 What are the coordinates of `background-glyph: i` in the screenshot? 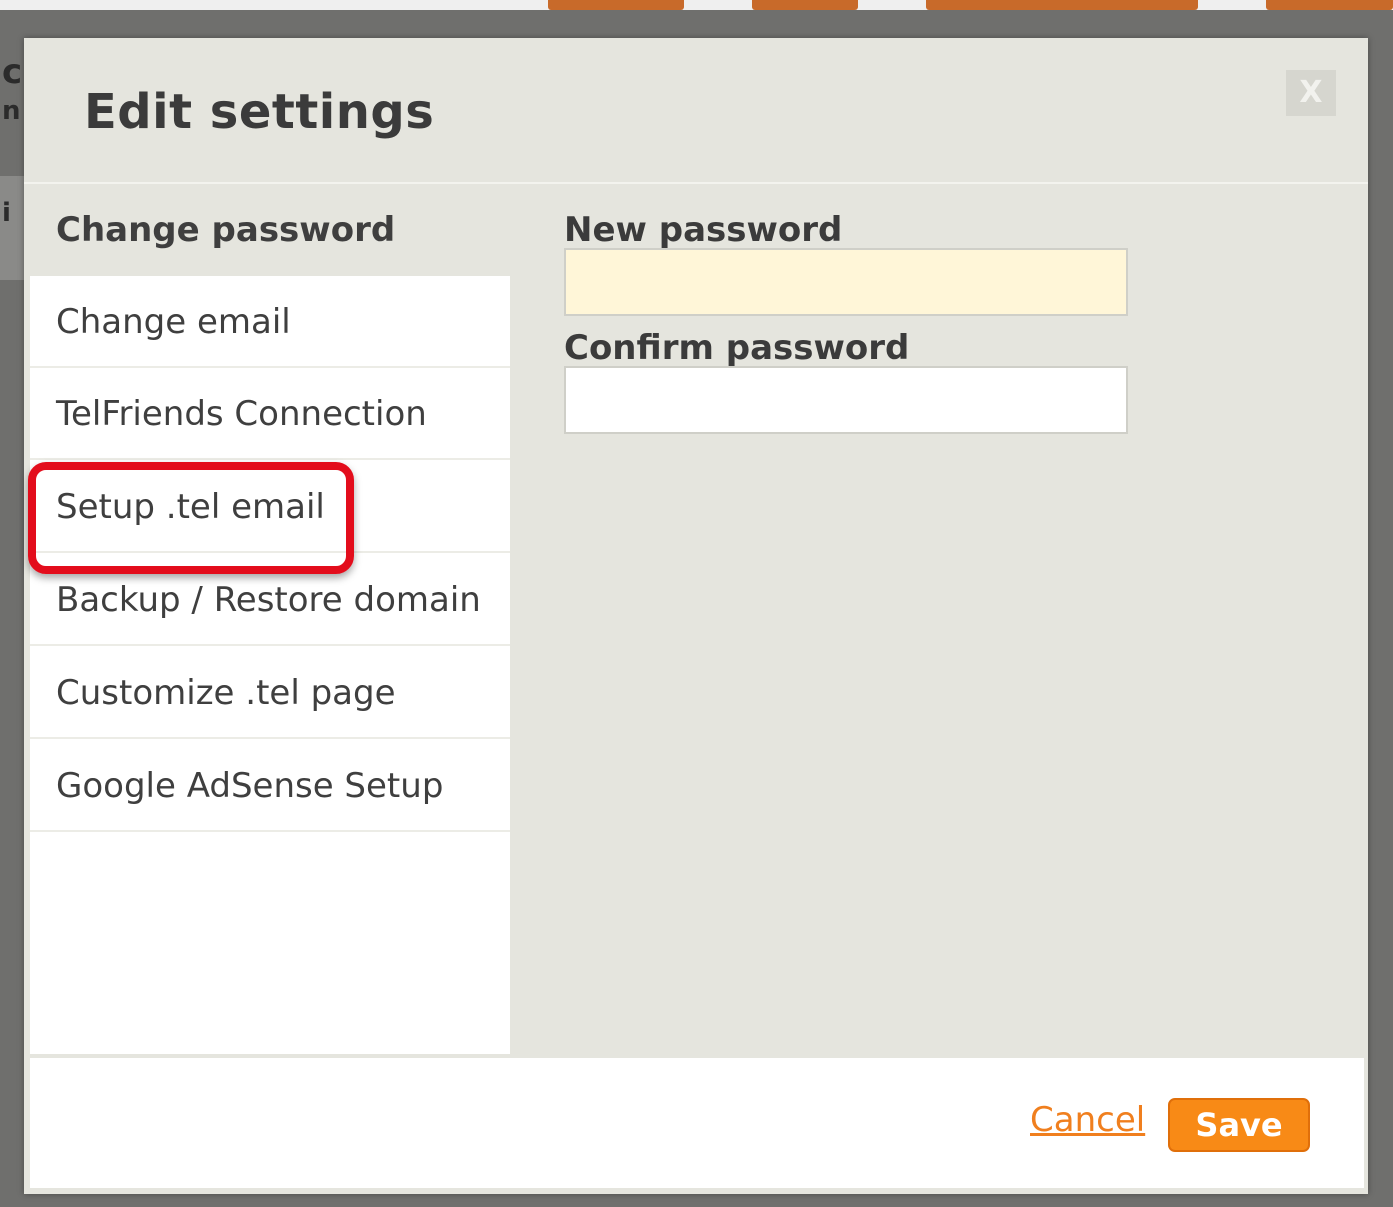 It's located at (6, 213).